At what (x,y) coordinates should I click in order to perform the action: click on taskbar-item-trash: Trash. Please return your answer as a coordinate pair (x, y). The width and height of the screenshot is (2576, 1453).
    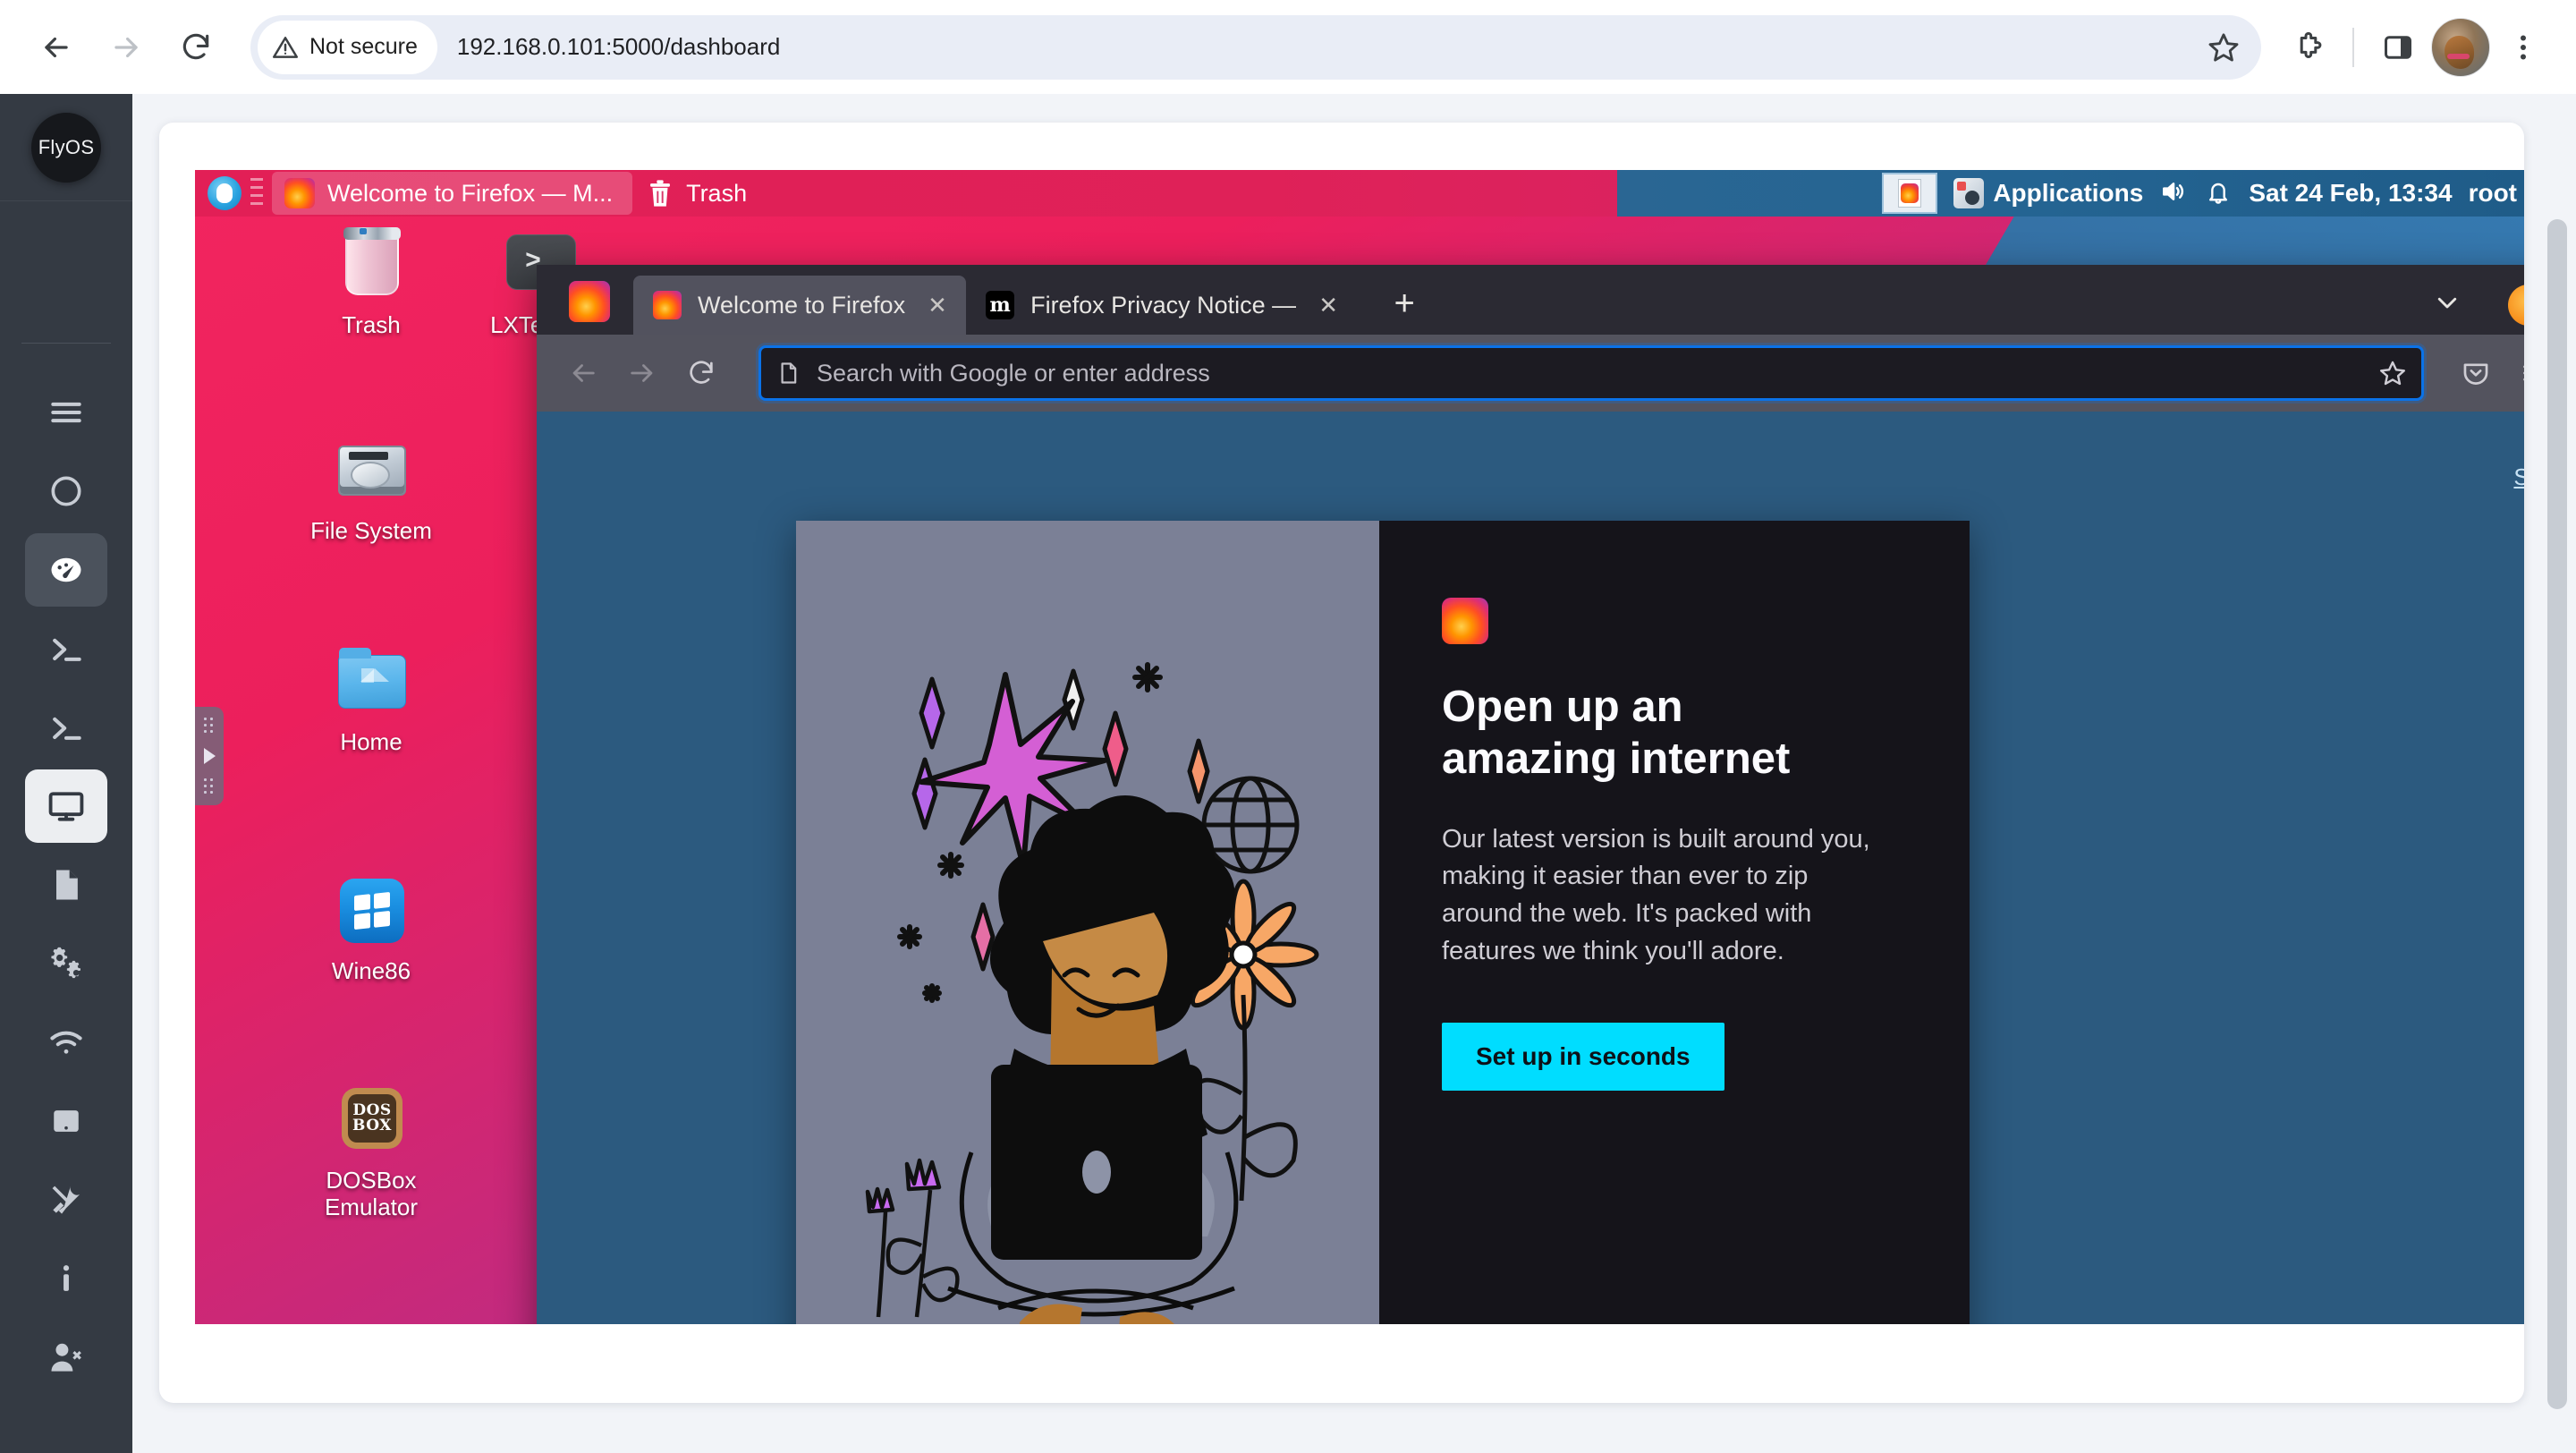
    Looking at the image, I should click on (703, 193).